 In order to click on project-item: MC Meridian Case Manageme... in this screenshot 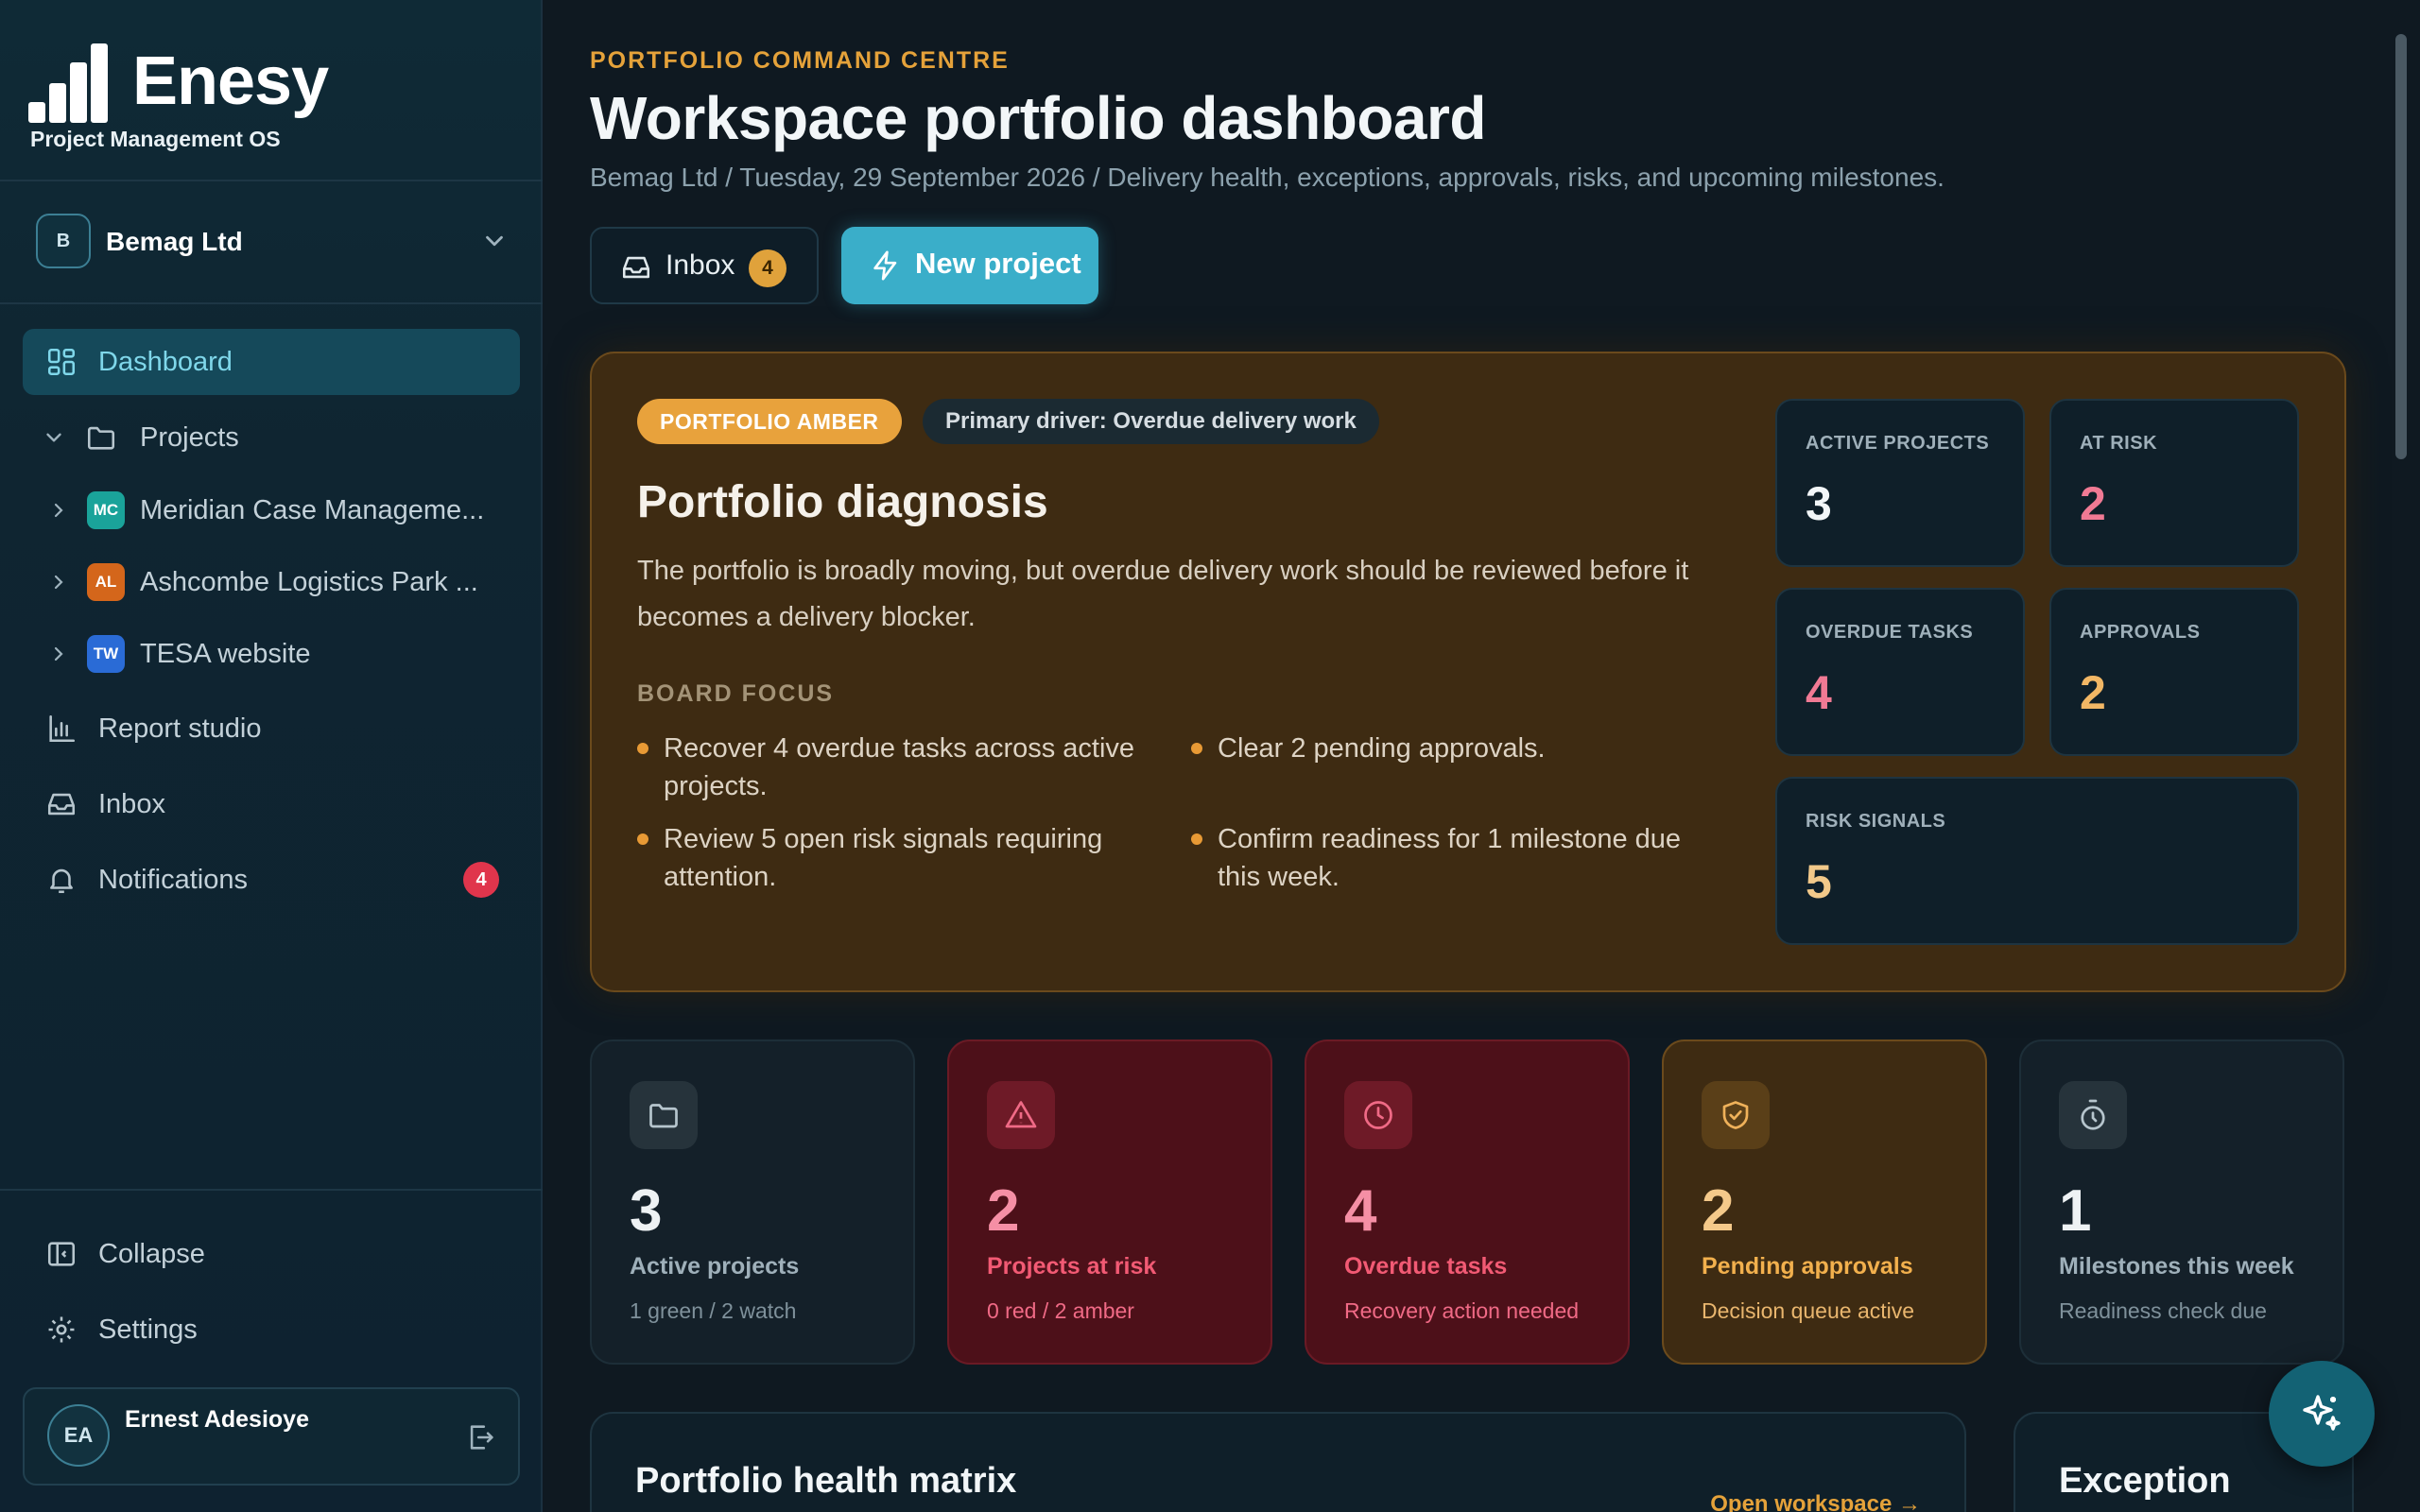, I will do `click(271, 510)`.